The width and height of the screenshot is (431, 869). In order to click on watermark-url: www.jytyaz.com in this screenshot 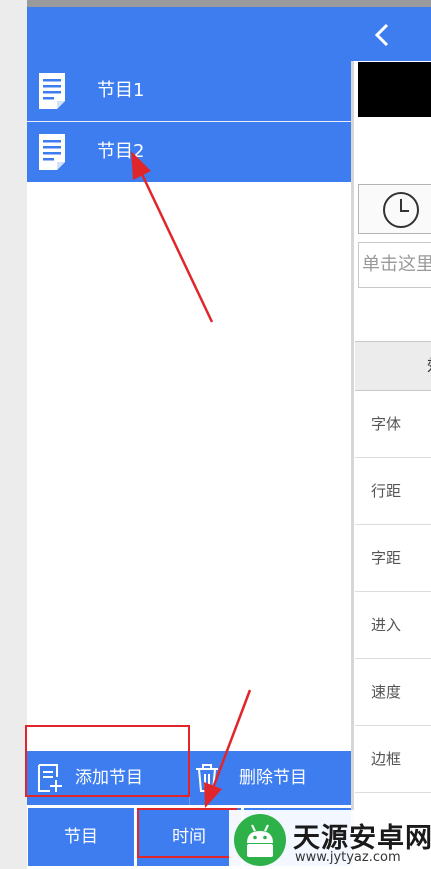, I will do `click(348, 857)`.